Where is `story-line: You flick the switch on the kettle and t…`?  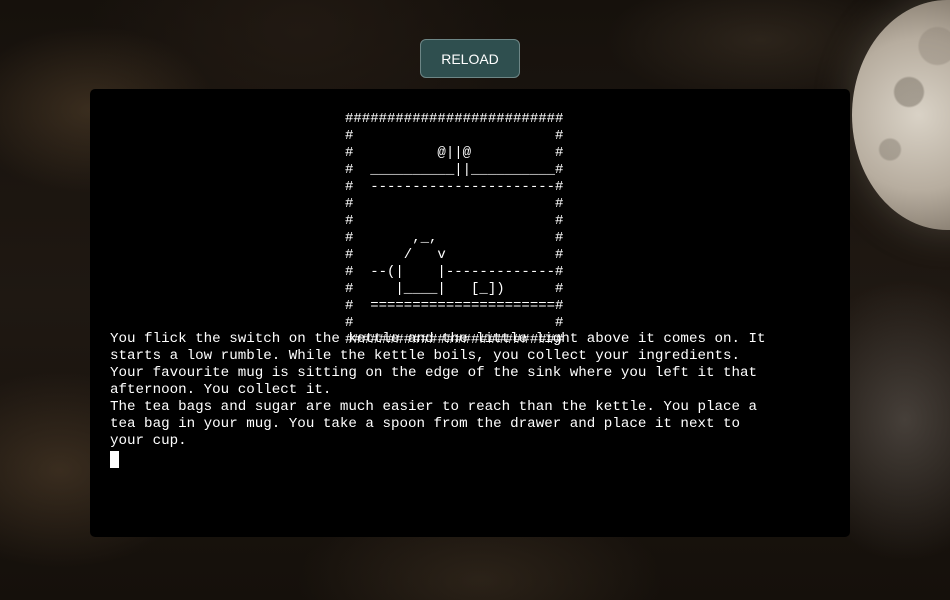 story-line: You flick the switch on the kettle and t… is located at coordinates (438, 339).